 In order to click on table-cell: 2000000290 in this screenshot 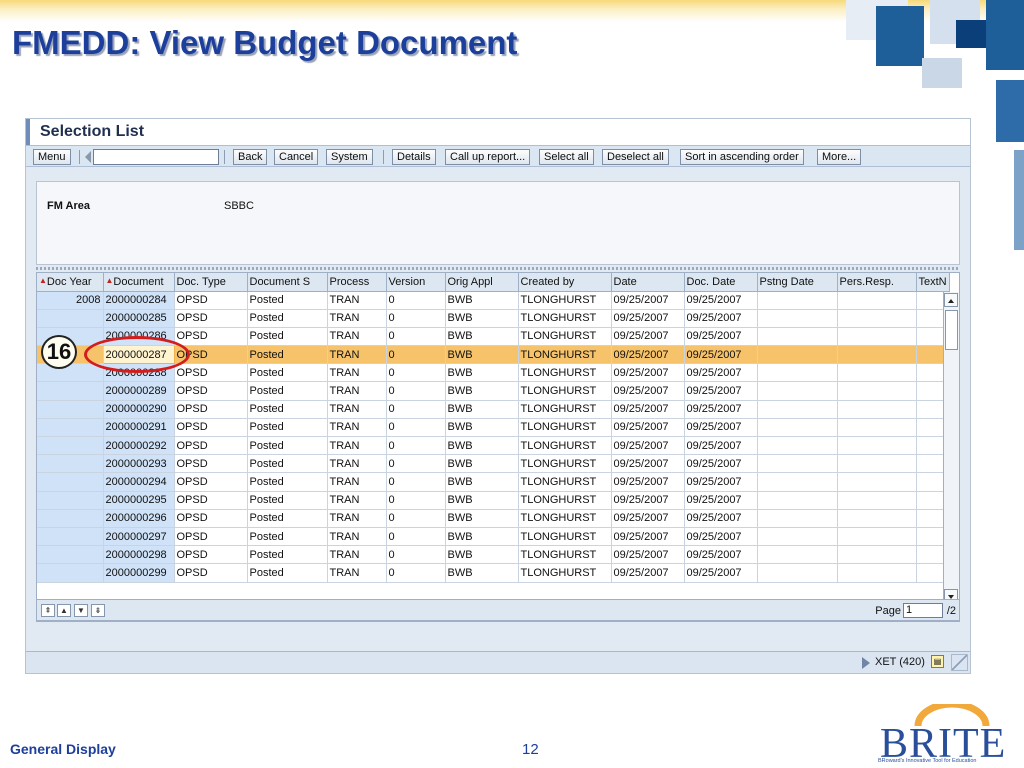, I will do `click(139, 409)`.